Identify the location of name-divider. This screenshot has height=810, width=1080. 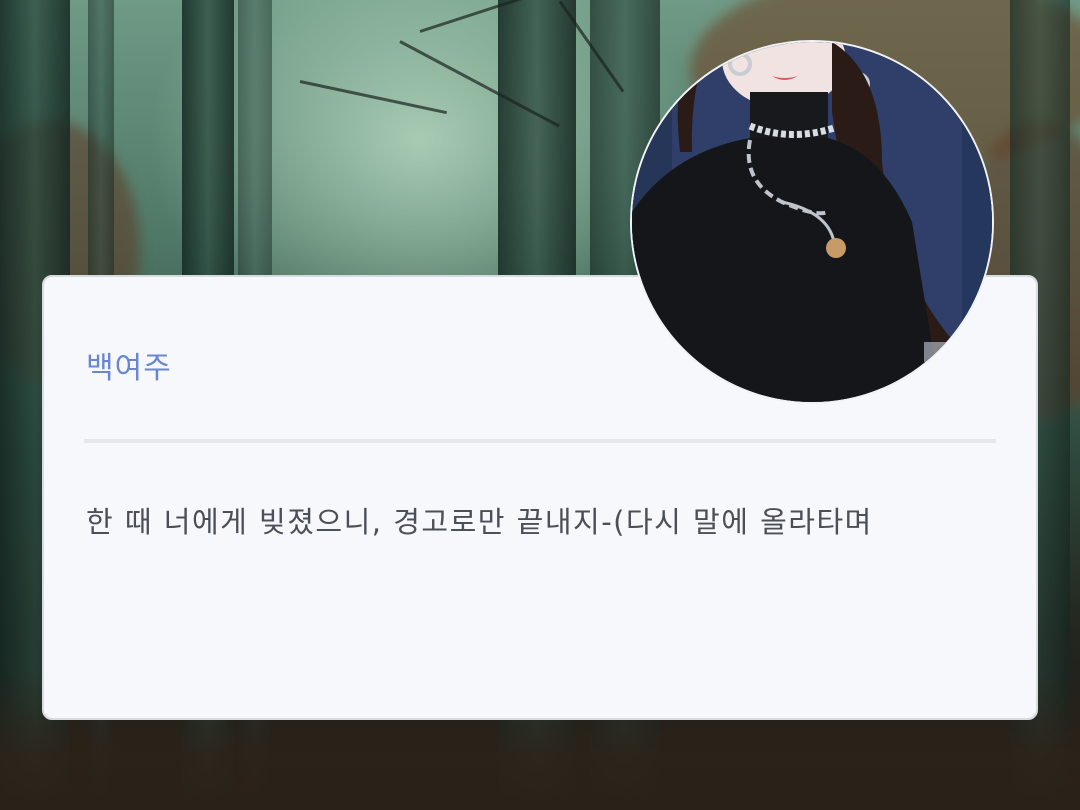
(540, 441).